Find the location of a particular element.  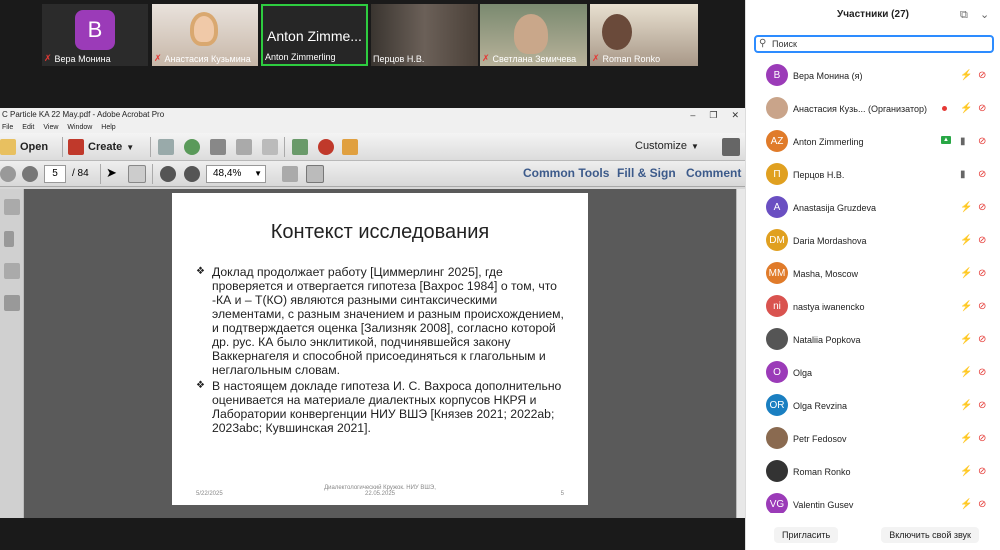

restore-icon: ❐ is located at coordinates (713, 115).